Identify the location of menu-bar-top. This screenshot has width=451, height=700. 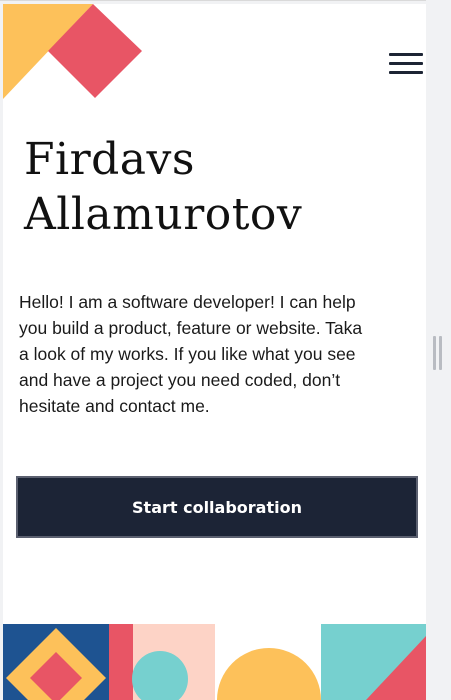
(406, 54).